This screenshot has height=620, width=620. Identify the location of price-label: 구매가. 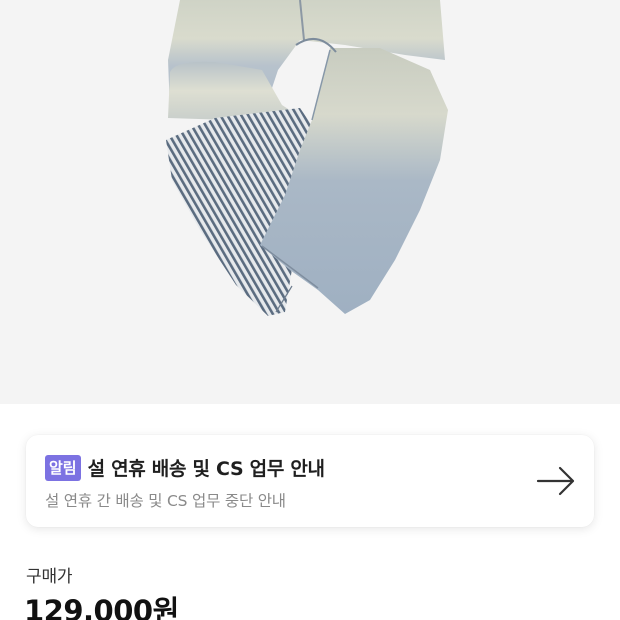
(49, 577).